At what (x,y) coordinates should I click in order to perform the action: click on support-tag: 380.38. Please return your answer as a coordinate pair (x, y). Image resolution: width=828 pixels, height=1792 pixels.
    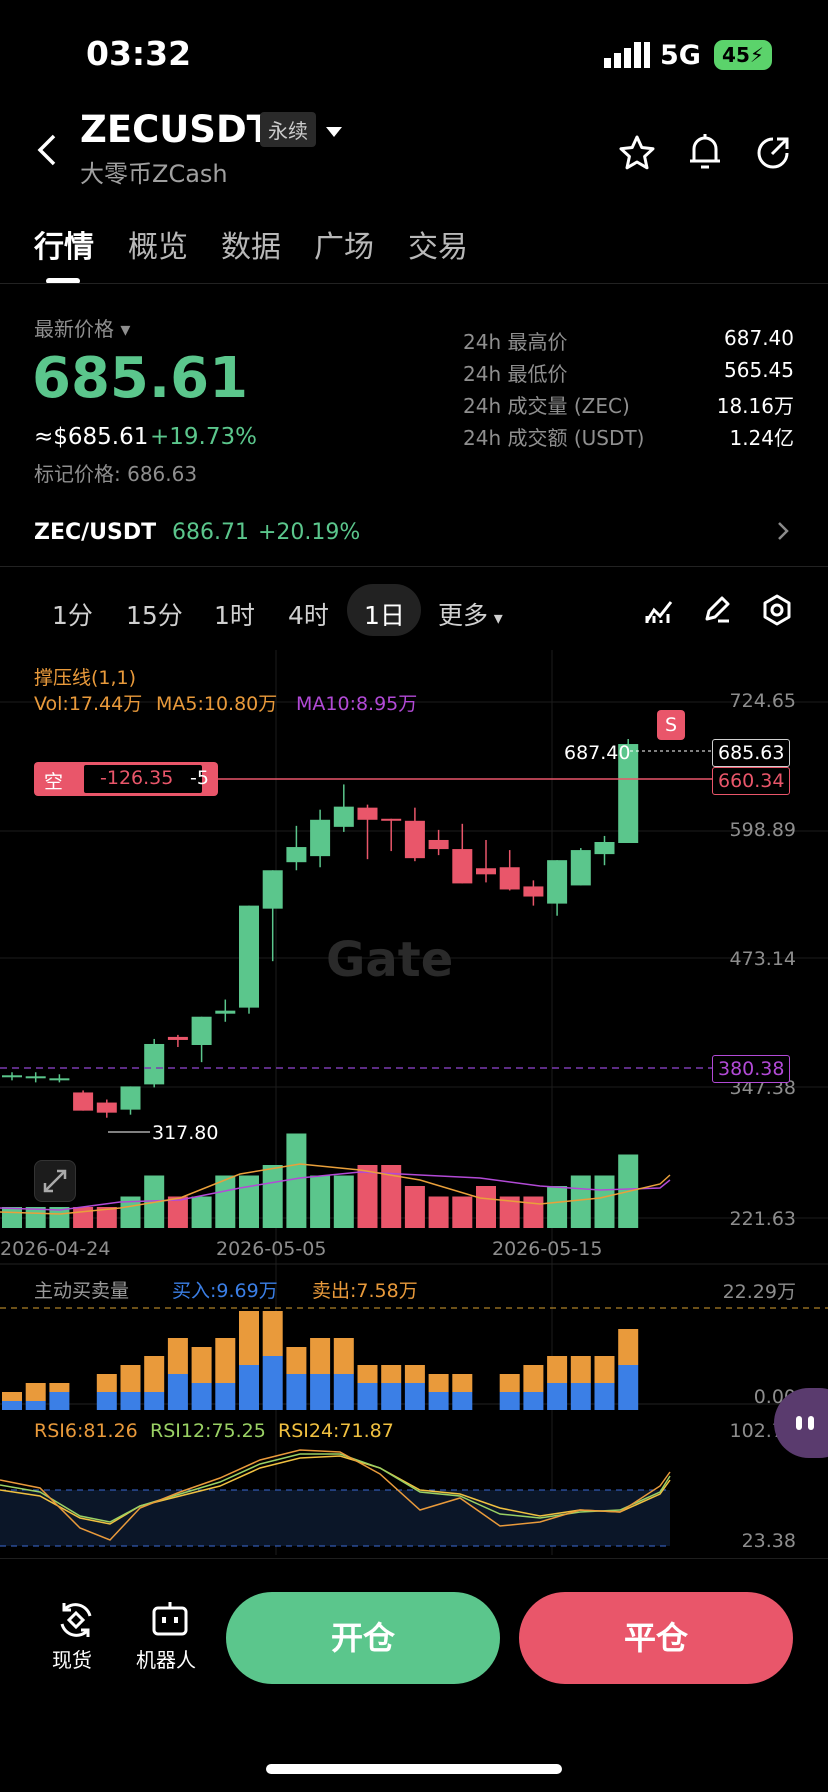
    Looking at the image, I should click on (751, 1069).